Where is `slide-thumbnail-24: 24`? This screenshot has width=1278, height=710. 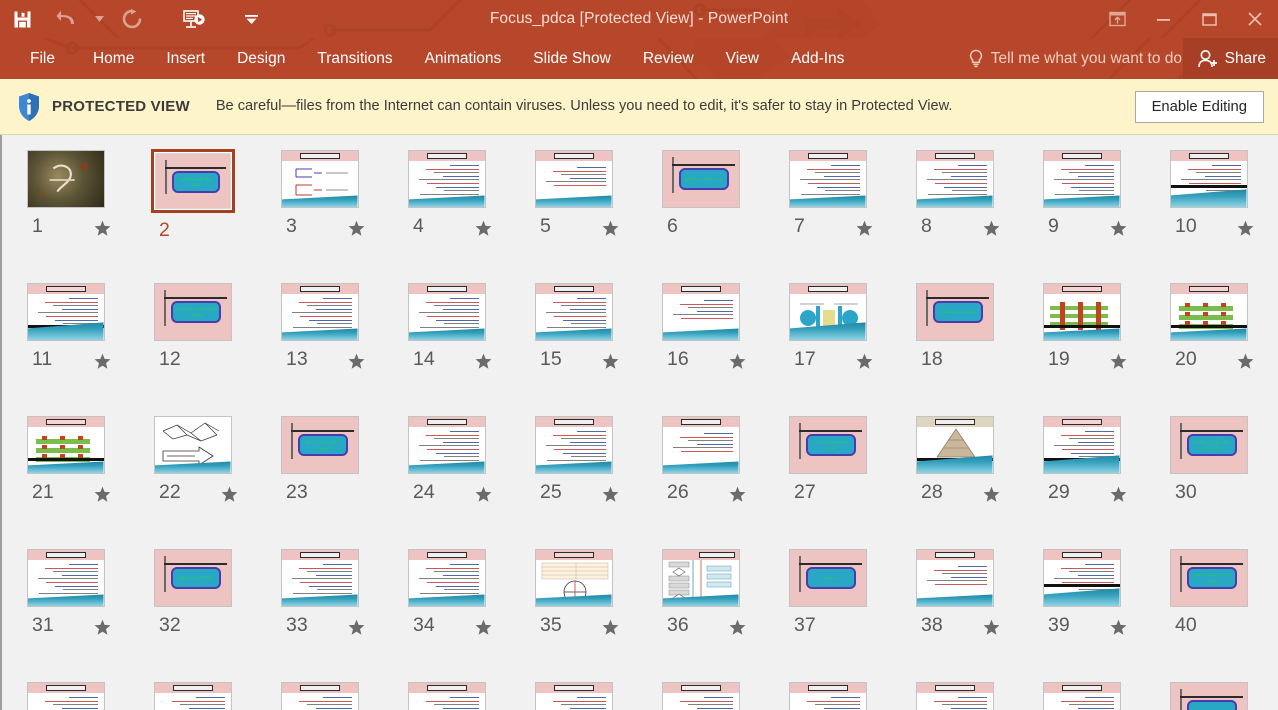
slide-thumbnail-24: 24 is located at coordinates (446, 481).